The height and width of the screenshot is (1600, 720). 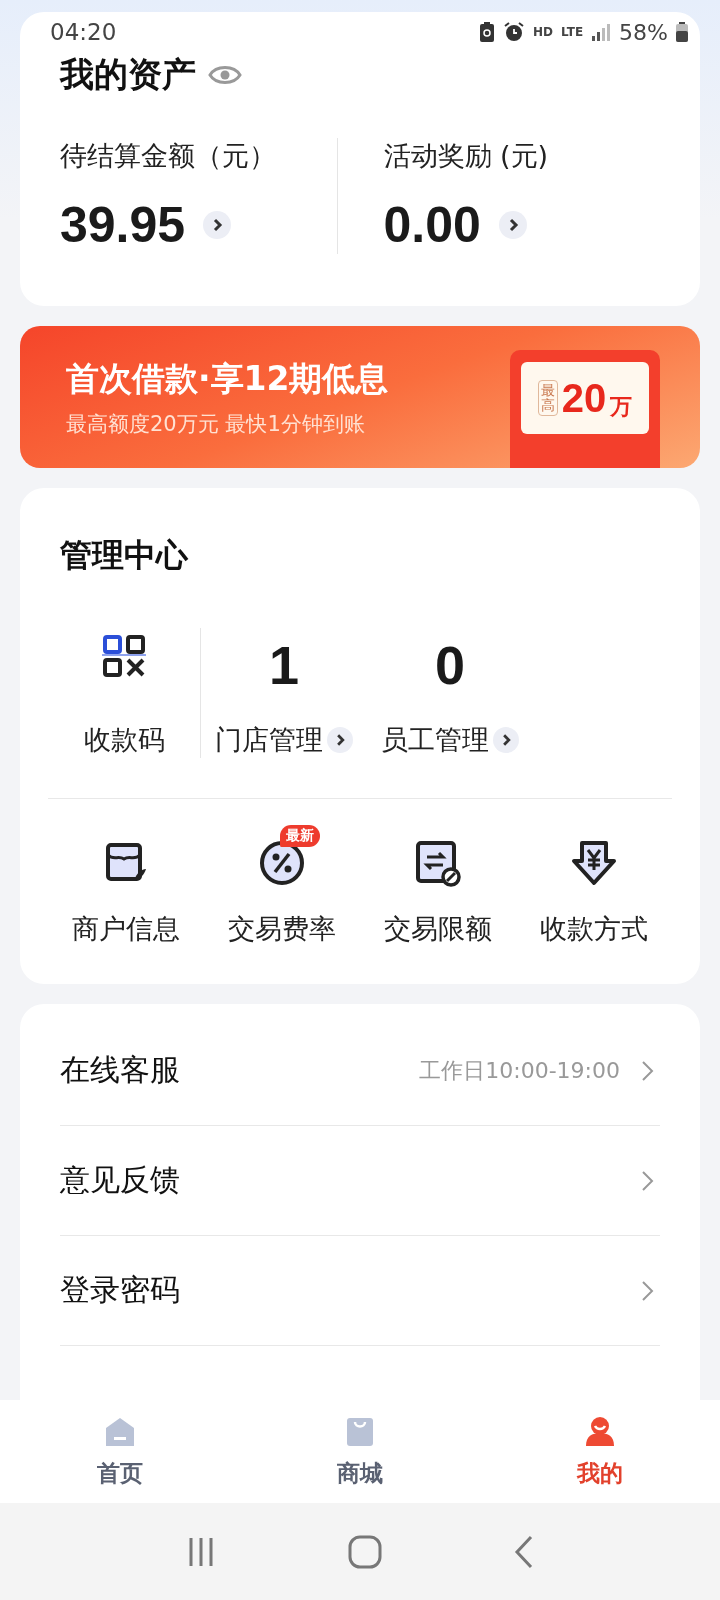 I want to click on new-badge: 最新, so click(x=300, y=836).